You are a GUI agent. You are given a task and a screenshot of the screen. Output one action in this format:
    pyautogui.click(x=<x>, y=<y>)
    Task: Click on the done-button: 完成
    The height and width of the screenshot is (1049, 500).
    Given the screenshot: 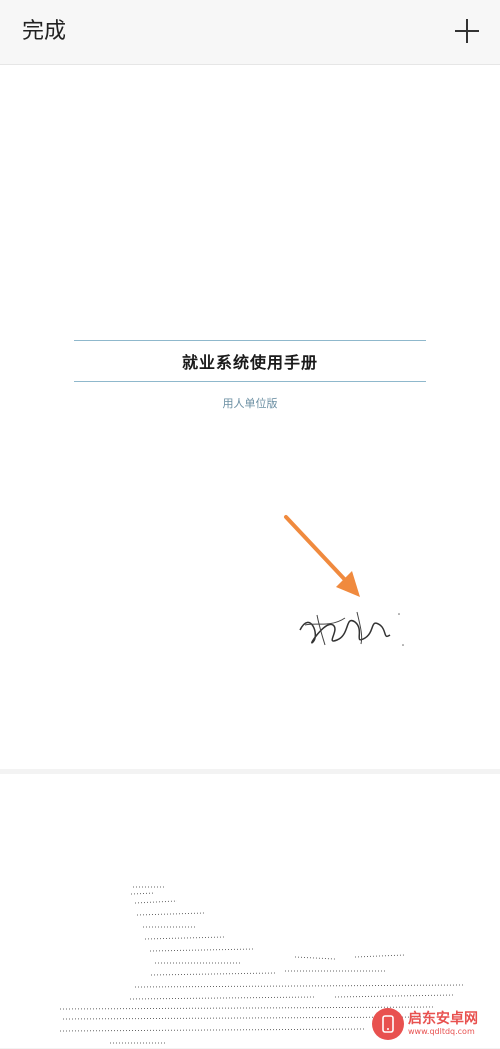 What is the action you would take?
    pyautogui.click(x=44, y=32)
    